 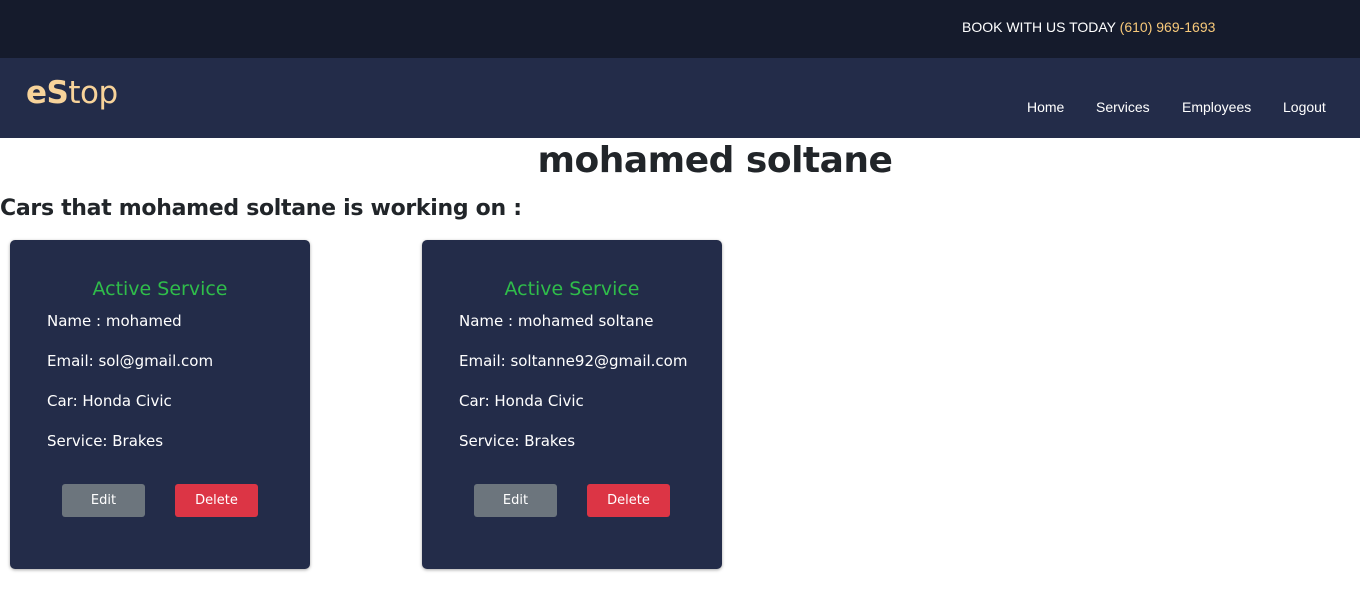 What do you see at coordinates (680, 98) in the screenshot?
I see `navbar: eStop Home Services Employees Logout` at bounding box center [680, 98].